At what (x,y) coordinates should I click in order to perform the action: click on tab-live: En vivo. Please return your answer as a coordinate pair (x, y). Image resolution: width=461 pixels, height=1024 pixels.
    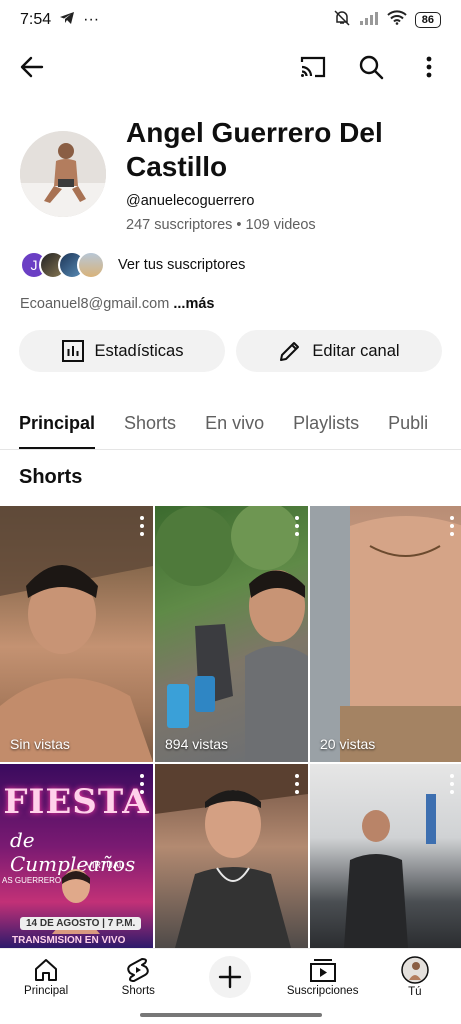
    Looking at the image, I should click on (234, 423).